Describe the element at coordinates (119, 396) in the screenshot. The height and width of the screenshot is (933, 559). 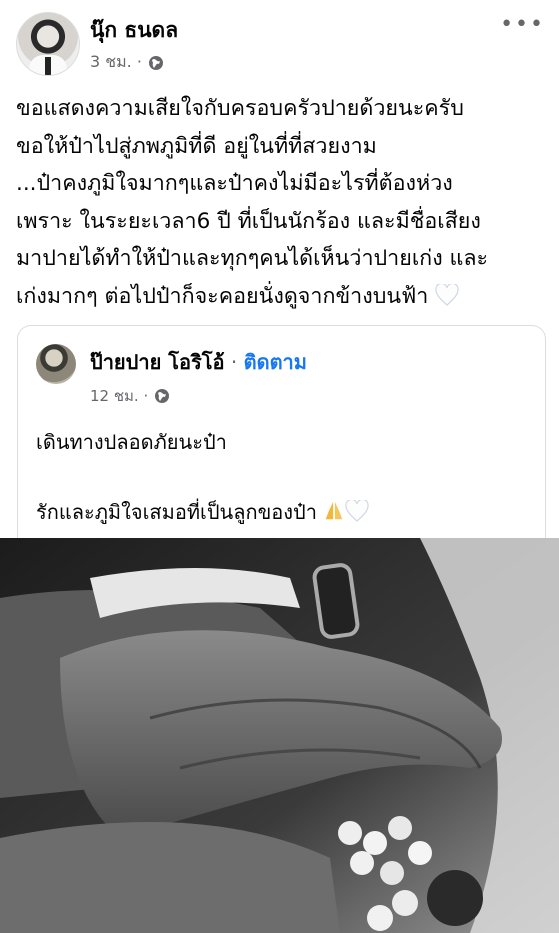
I see `shared-time: 12 ชม. ·` at that location.